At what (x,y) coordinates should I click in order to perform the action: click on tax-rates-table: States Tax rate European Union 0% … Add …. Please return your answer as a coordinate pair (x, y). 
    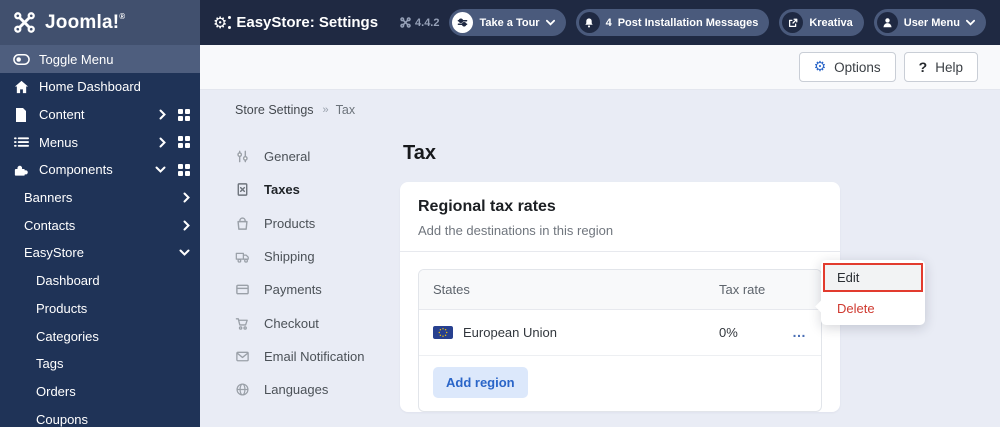
    Looking at the image, I should click on (620, 340).